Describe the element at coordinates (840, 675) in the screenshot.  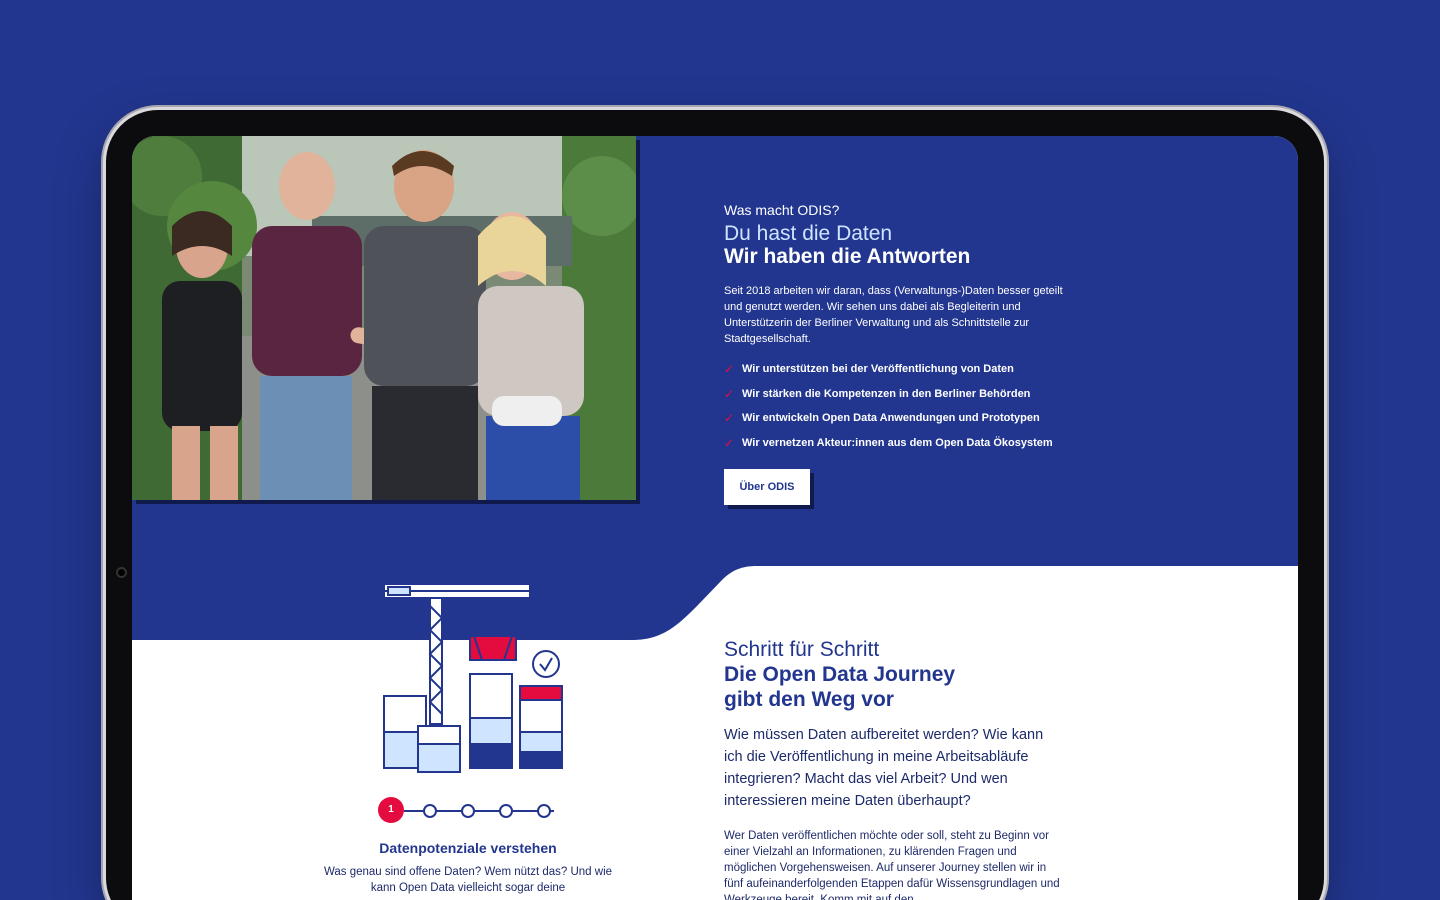
I see `journey-title-line1: Die Open Data Journey` at that location.